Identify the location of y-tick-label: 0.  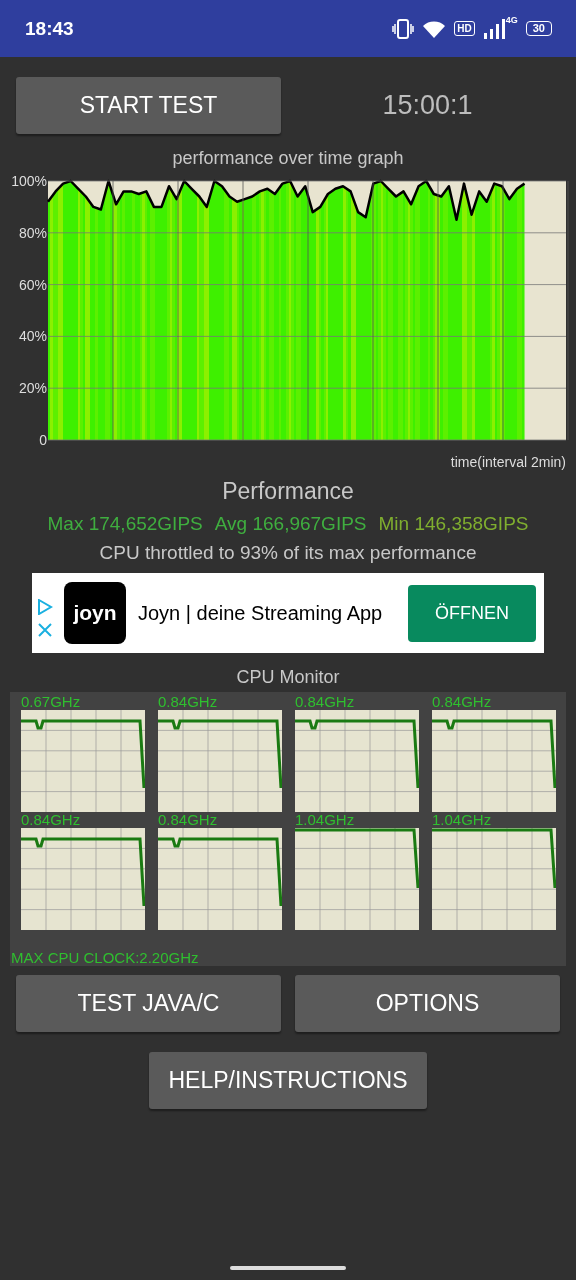
(43, 440).